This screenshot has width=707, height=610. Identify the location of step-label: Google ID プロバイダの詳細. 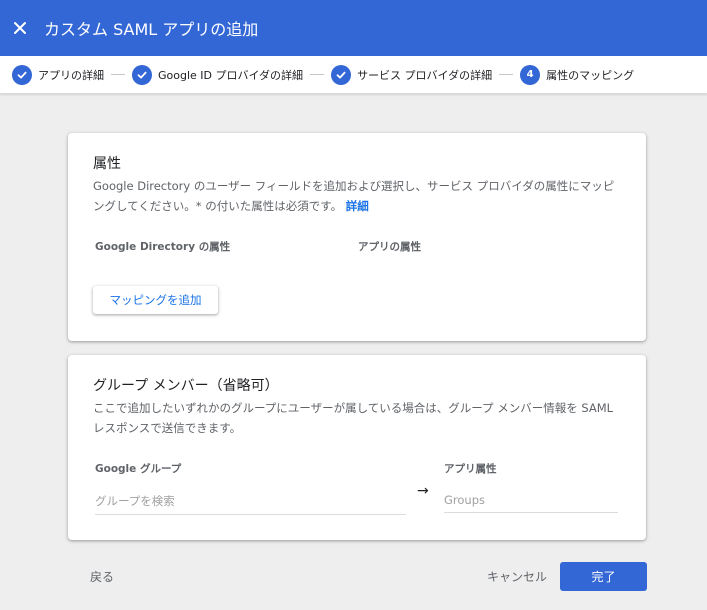
(231, 75).